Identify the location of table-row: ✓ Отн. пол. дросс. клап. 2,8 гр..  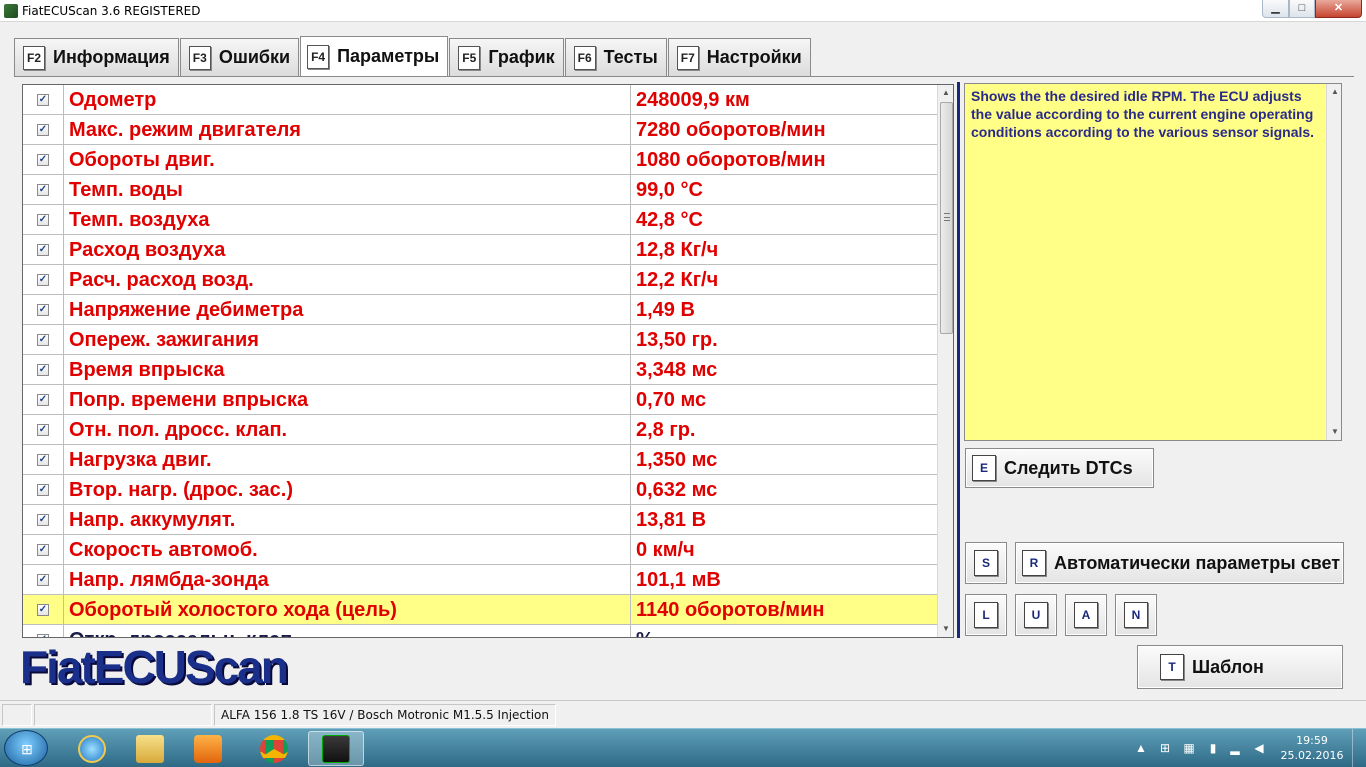
(480, 429).